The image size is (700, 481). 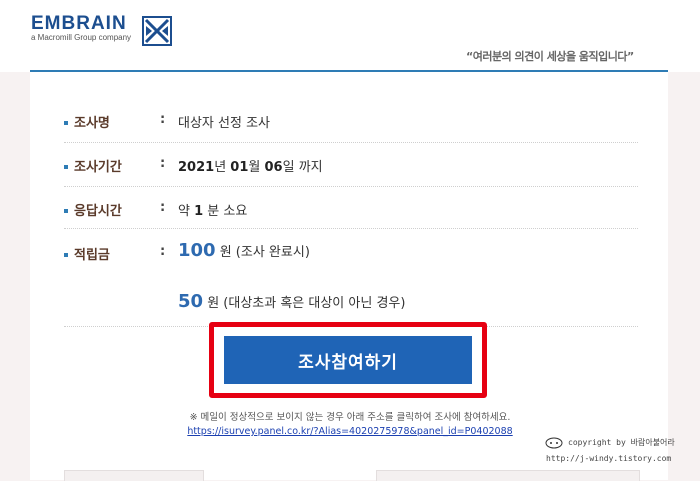 I want to click on response-time-value: 약 1 분 소요, so click(x=212, y=209).